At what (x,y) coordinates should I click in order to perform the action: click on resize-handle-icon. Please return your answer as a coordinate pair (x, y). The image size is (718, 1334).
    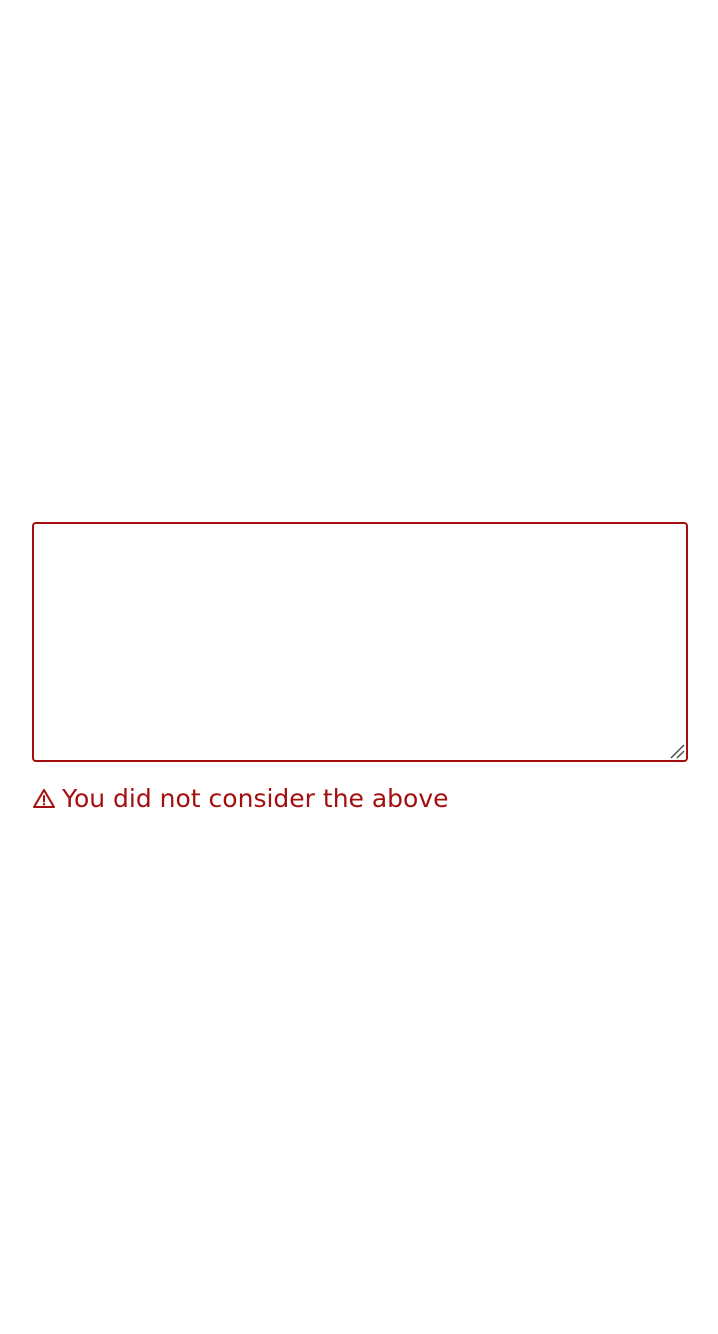
    Looking at the image, I should click on (677, 751).